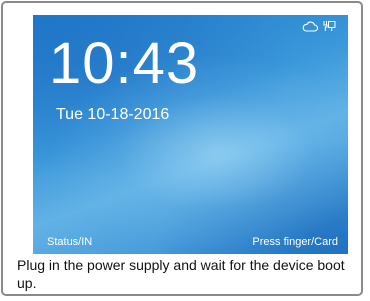 This screenshot has width=370, height=301. What do you see at coordinates (113, 114) in the screenshot?
I see `clock-date: Tue 10-18-2016` at bounding box center [113, 114].